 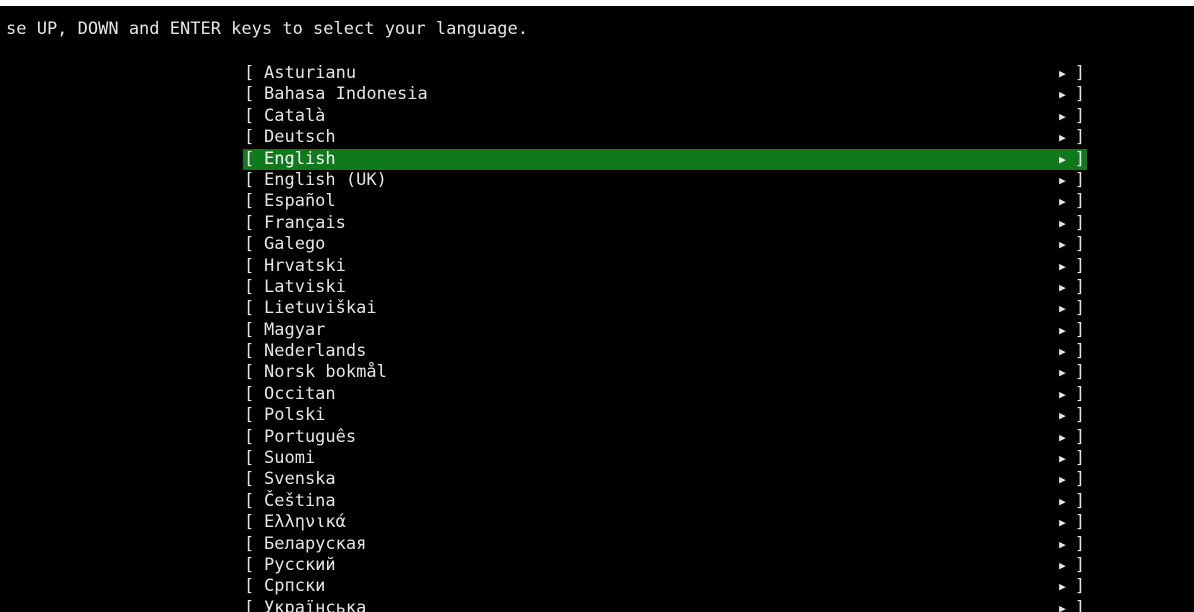 I want to click on language-item-17: [ Português ▶], so click(x=665, y=437).